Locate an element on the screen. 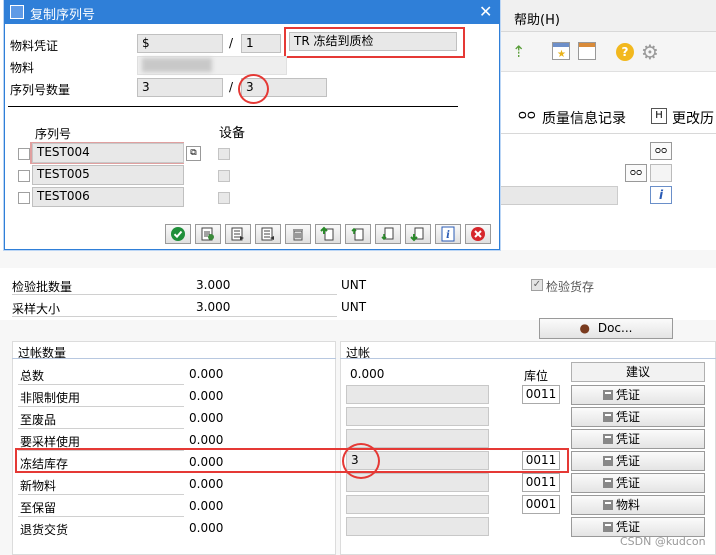  qty-row-label: 新物料 is located at coordinates (38, 486).